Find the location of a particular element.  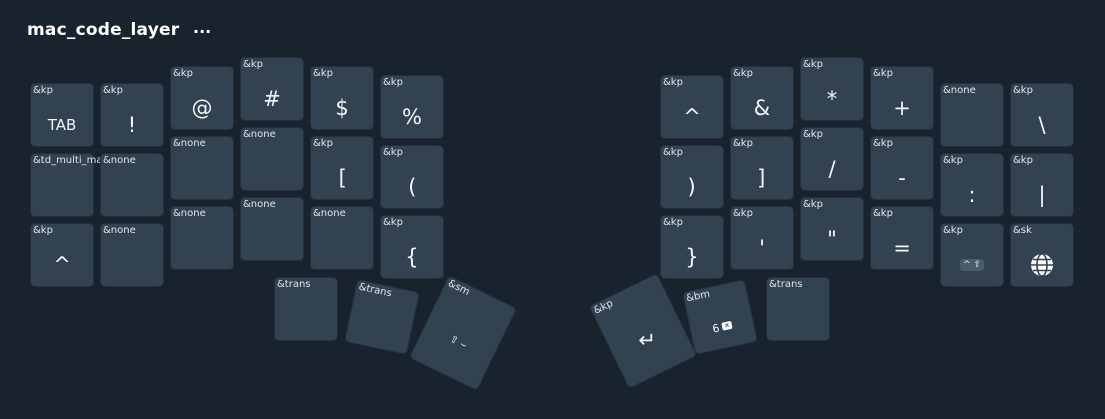

key-equals: &kp = is located at coordinates (902, 238).